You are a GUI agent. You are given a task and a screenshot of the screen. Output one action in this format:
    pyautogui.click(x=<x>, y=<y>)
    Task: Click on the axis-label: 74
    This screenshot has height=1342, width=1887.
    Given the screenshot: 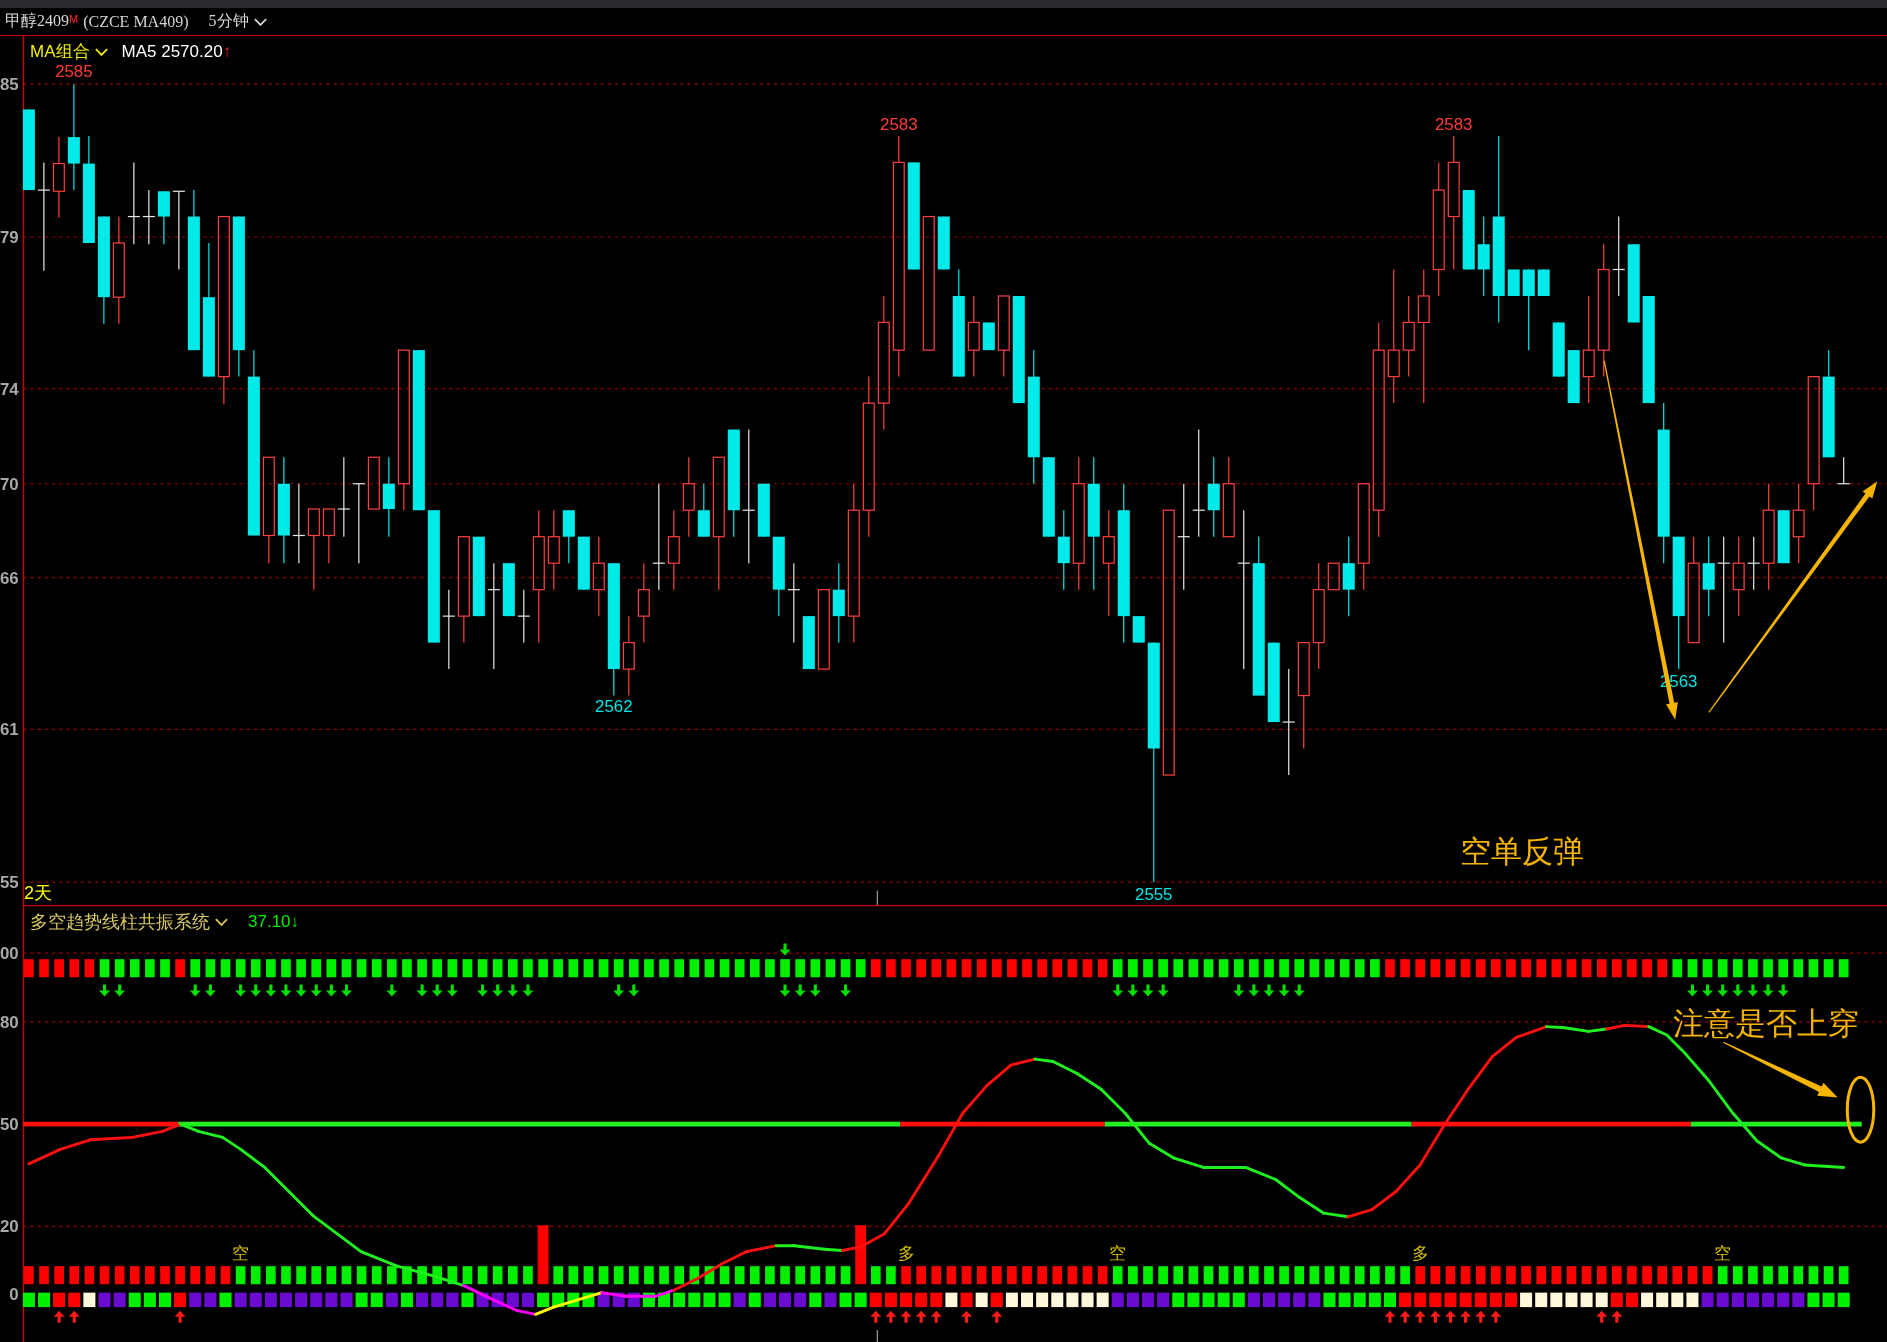 What is the action you would take?
    pyautogui.click(x=9, y=389)
    